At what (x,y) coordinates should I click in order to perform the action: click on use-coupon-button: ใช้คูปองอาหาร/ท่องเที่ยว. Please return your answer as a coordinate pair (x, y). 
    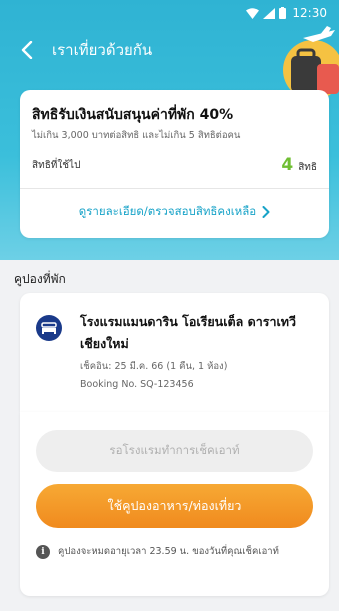
    Looking at the image, I should click on (174, 506).